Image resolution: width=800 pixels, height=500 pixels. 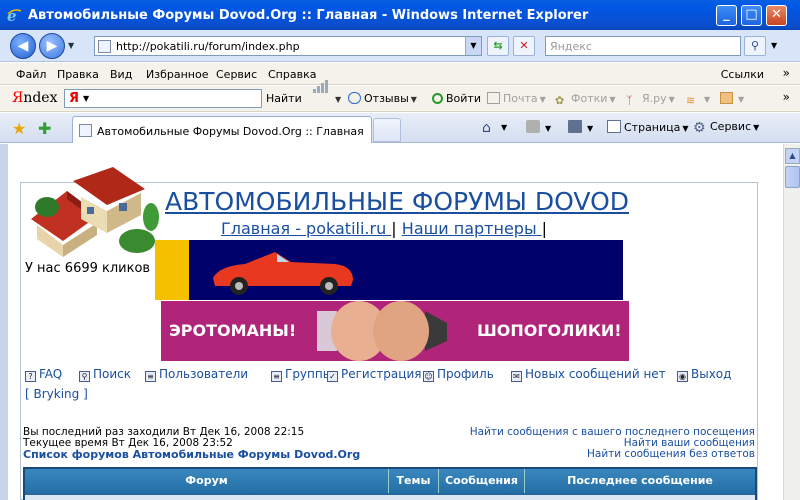 What do you see at coordinates (387, 130) in the screenshot?
I see `new-tab-button` at bounding box center [387, 130].